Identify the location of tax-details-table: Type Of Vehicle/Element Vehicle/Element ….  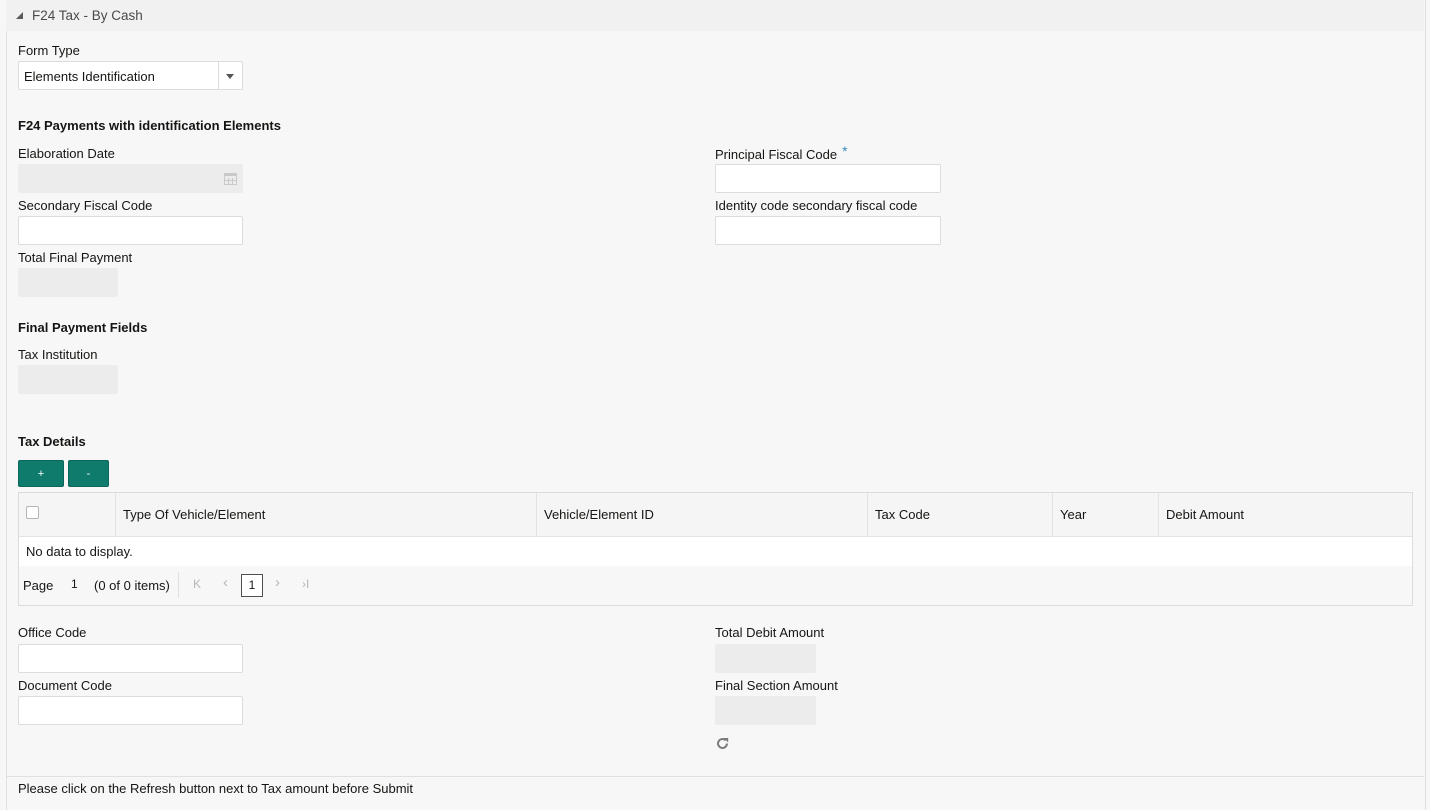
(715, 549).